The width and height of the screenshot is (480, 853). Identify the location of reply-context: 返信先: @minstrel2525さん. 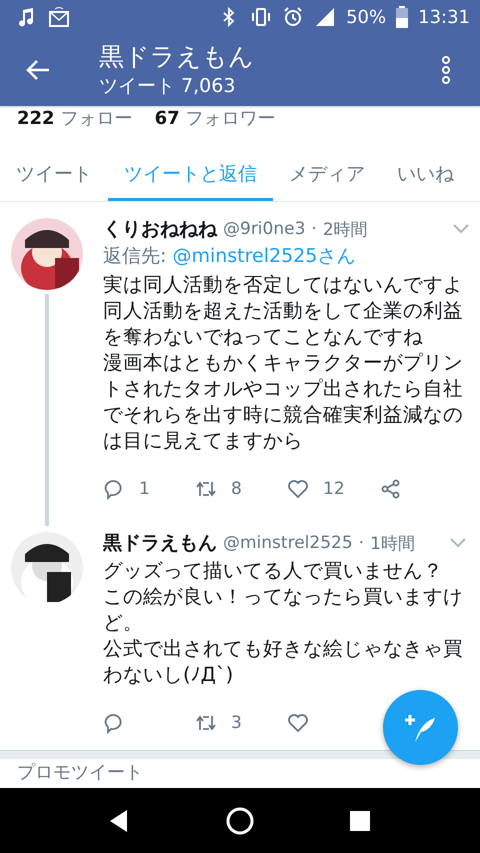
(229, 256).